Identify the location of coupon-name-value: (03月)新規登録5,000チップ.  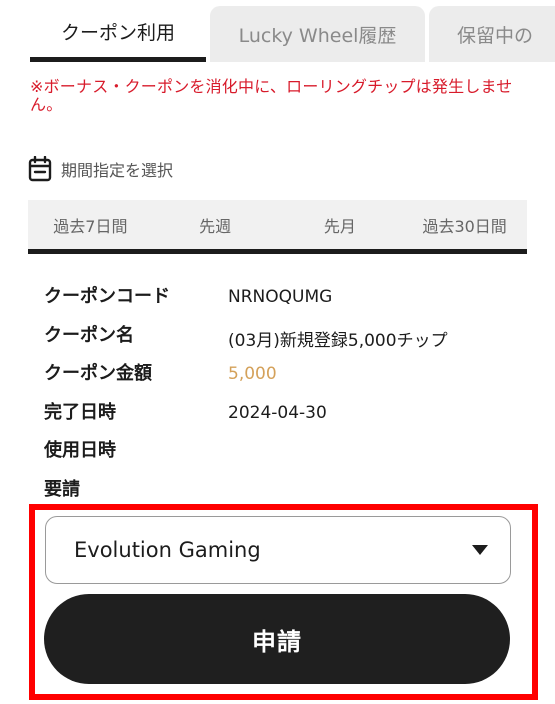
(338, 340).